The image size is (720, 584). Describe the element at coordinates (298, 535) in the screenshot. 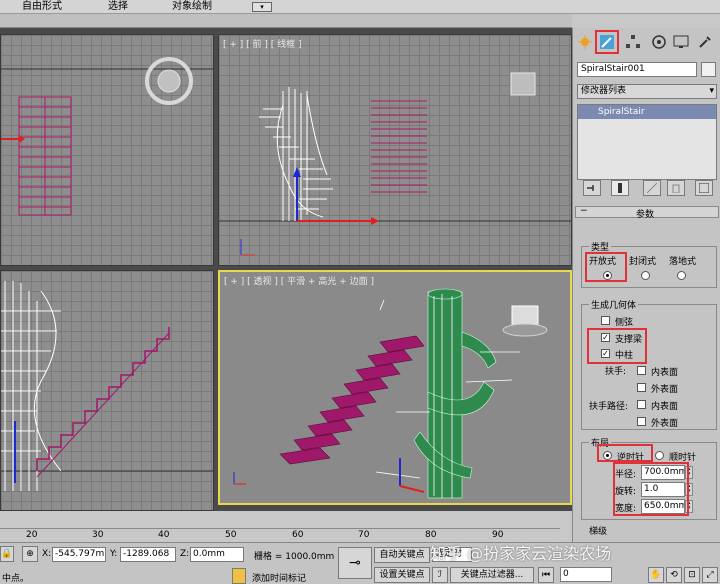

I see `ruler-tick: 60` at that location.